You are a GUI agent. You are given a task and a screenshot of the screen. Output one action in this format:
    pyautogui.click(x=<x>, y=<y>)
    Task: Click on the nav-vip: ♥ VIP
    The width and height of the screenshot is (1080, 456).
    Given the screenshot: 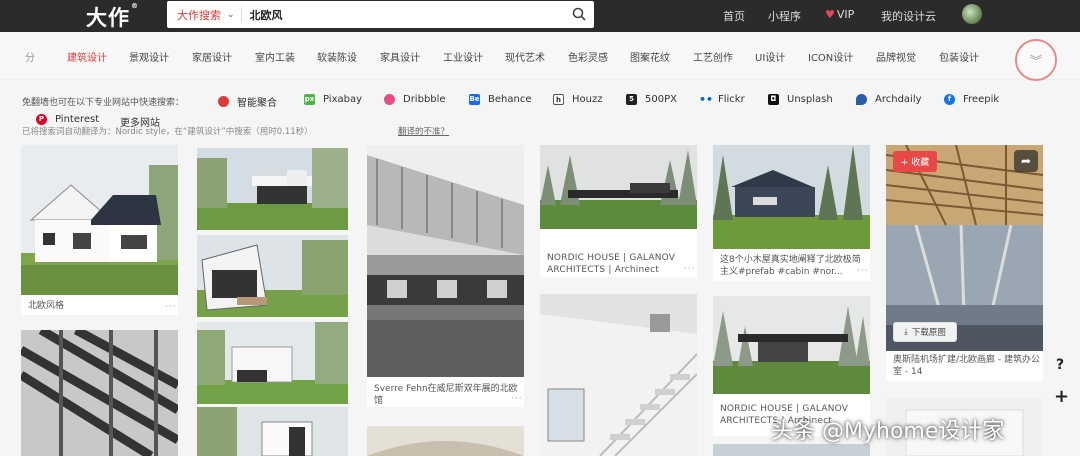 What is the action you would take?
    pyautogui.click(x=839, y=14)
    